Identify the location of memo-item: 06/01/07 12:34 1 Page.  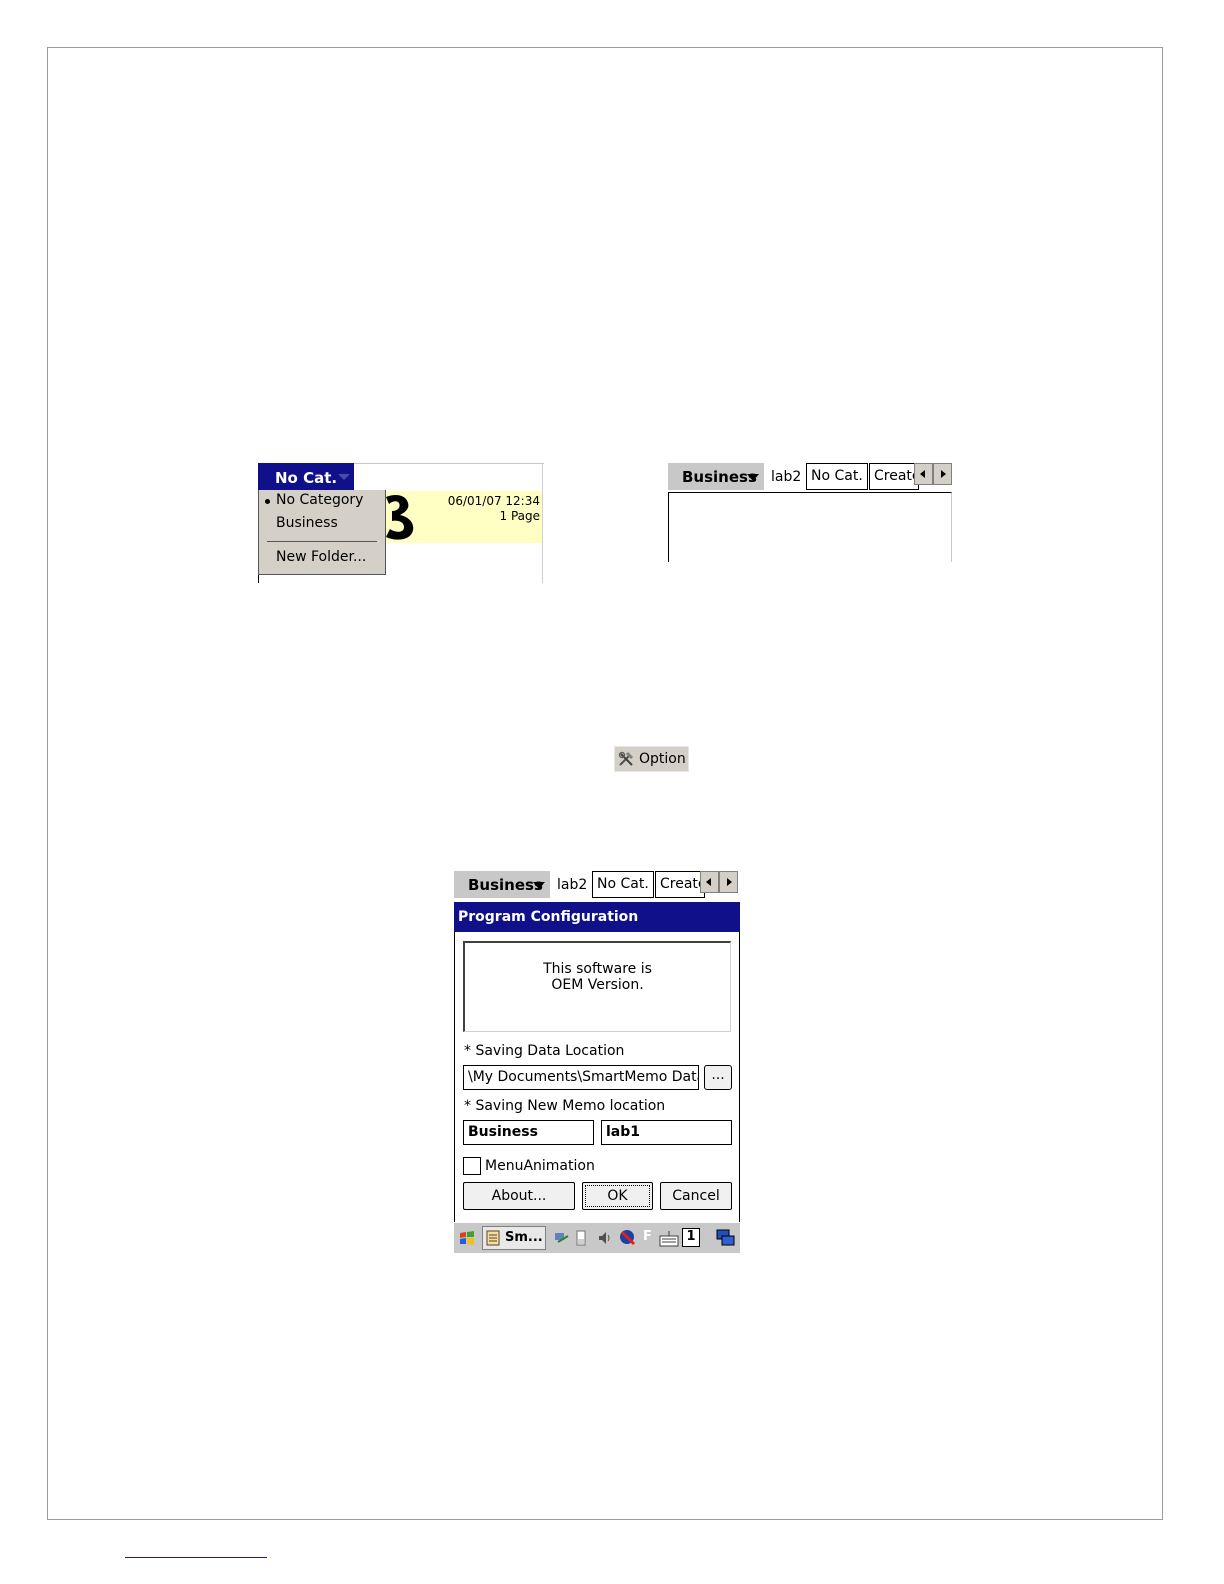
(463, 517).